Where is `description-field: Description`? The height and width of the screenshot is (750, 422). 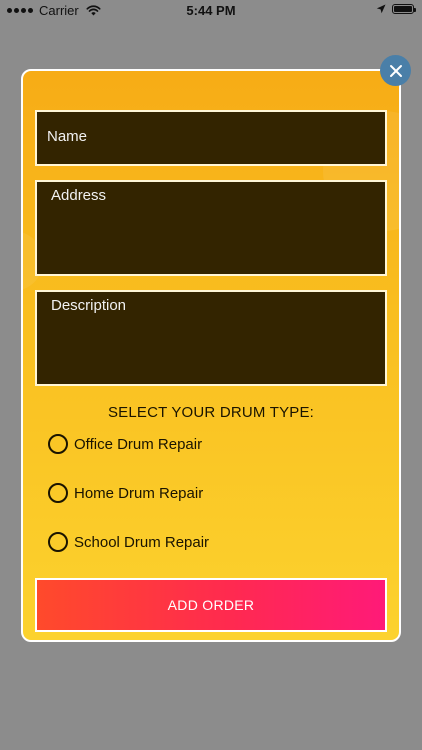
description-field: Description is located at coordinates (211, 338).